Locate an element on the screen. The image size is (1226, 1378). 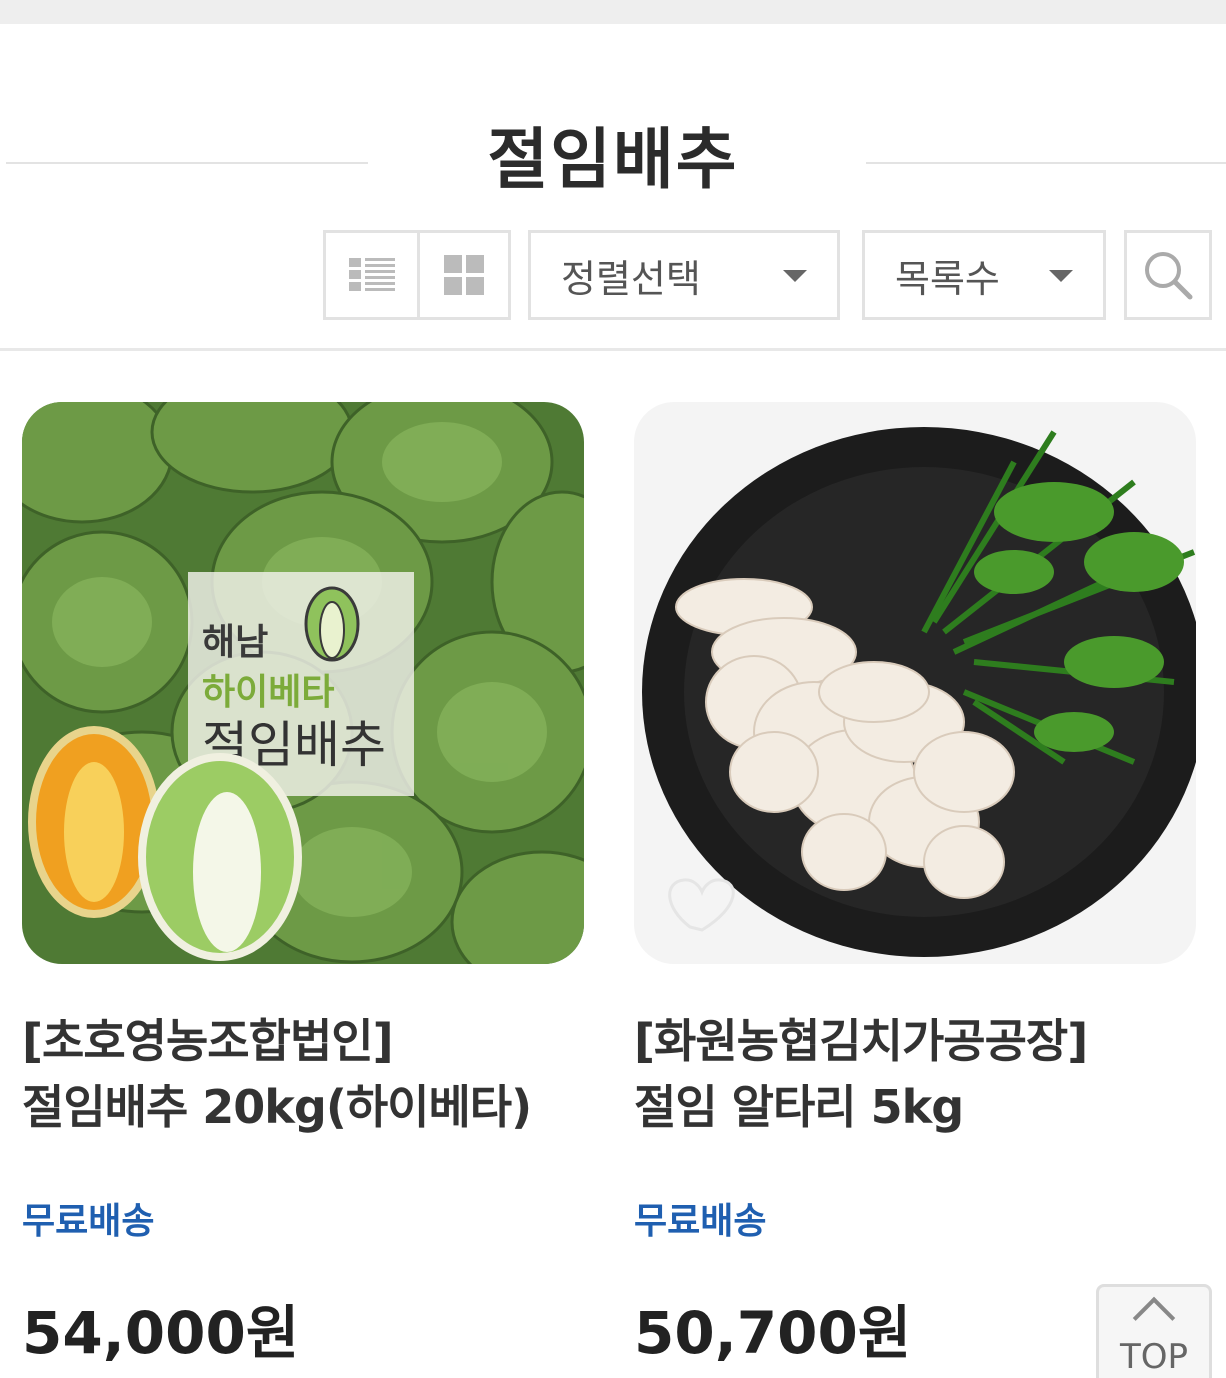
cabbage-logo-icon is located at coordinates (332, 624).